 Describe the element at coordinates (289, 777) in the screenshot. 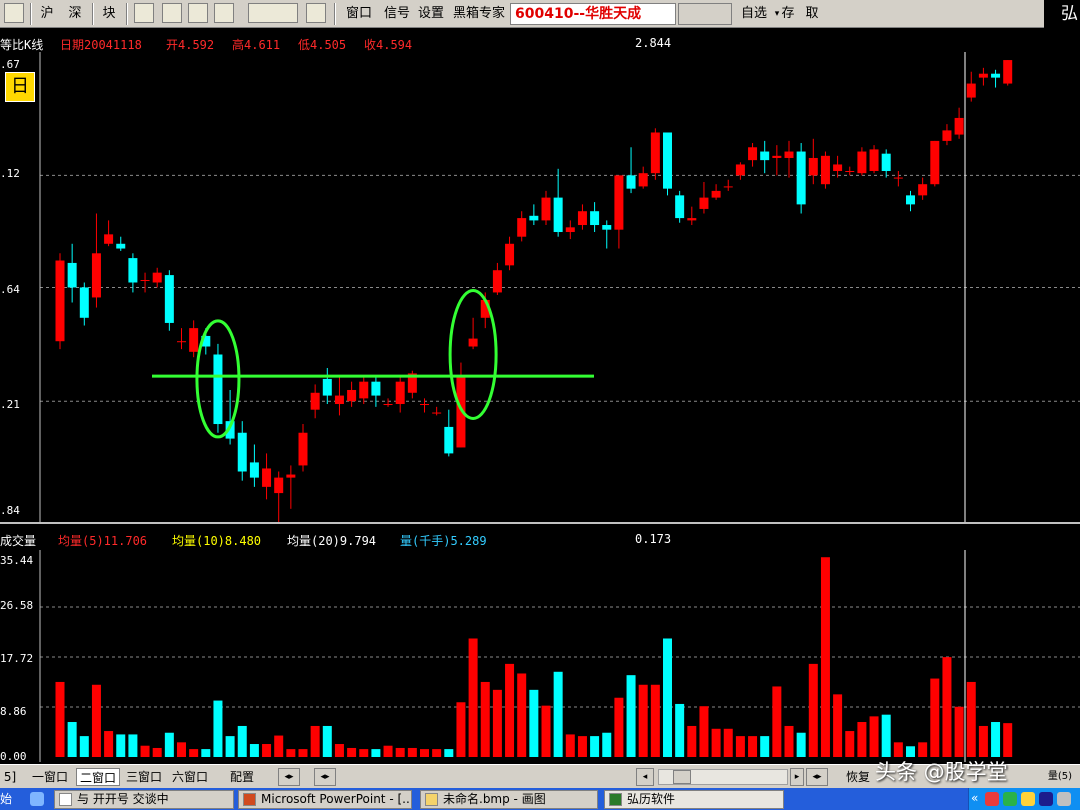

I see `zoom-out-button: ◂▸` at that location.